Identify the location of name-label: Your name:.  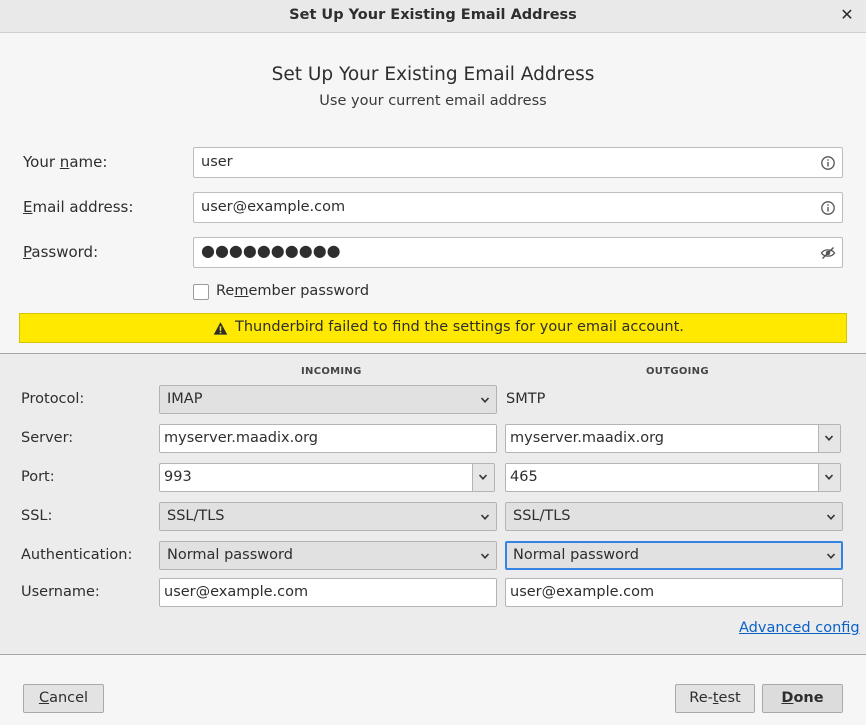
(65, 162).